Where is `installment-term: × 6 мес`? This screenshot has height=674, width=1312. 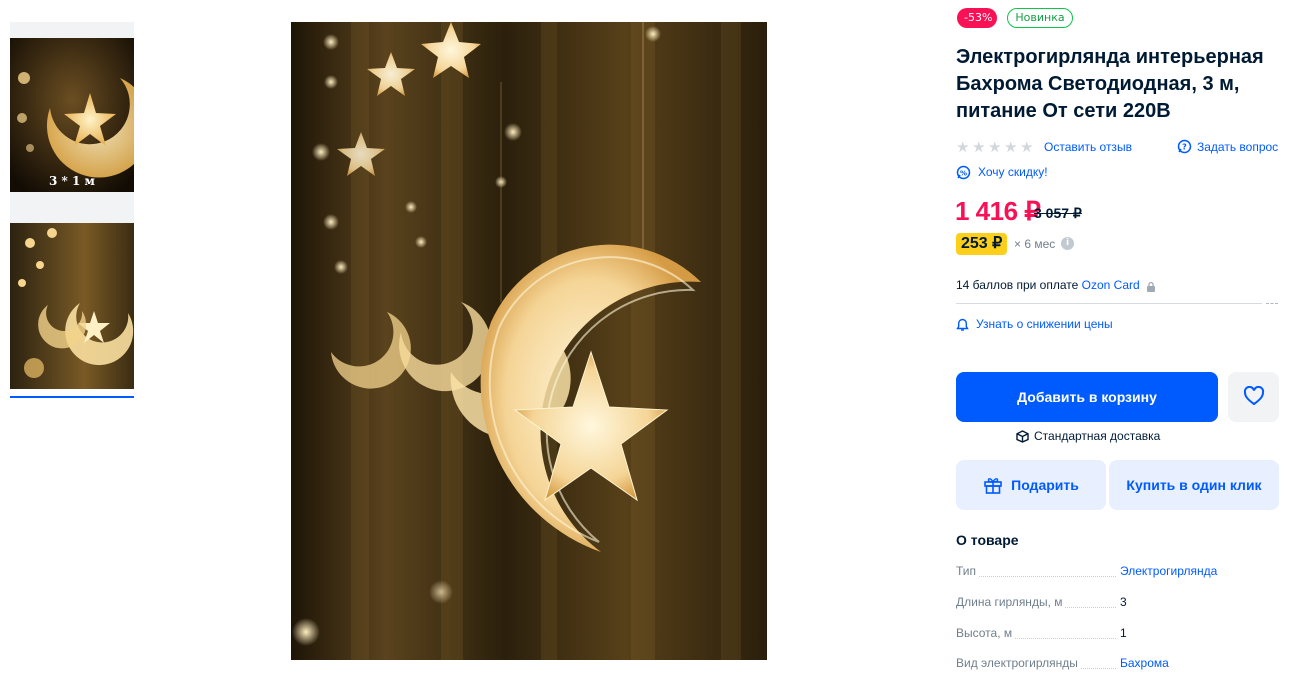 installment-term: × 6 мес is located at coordinates (1035, 244).